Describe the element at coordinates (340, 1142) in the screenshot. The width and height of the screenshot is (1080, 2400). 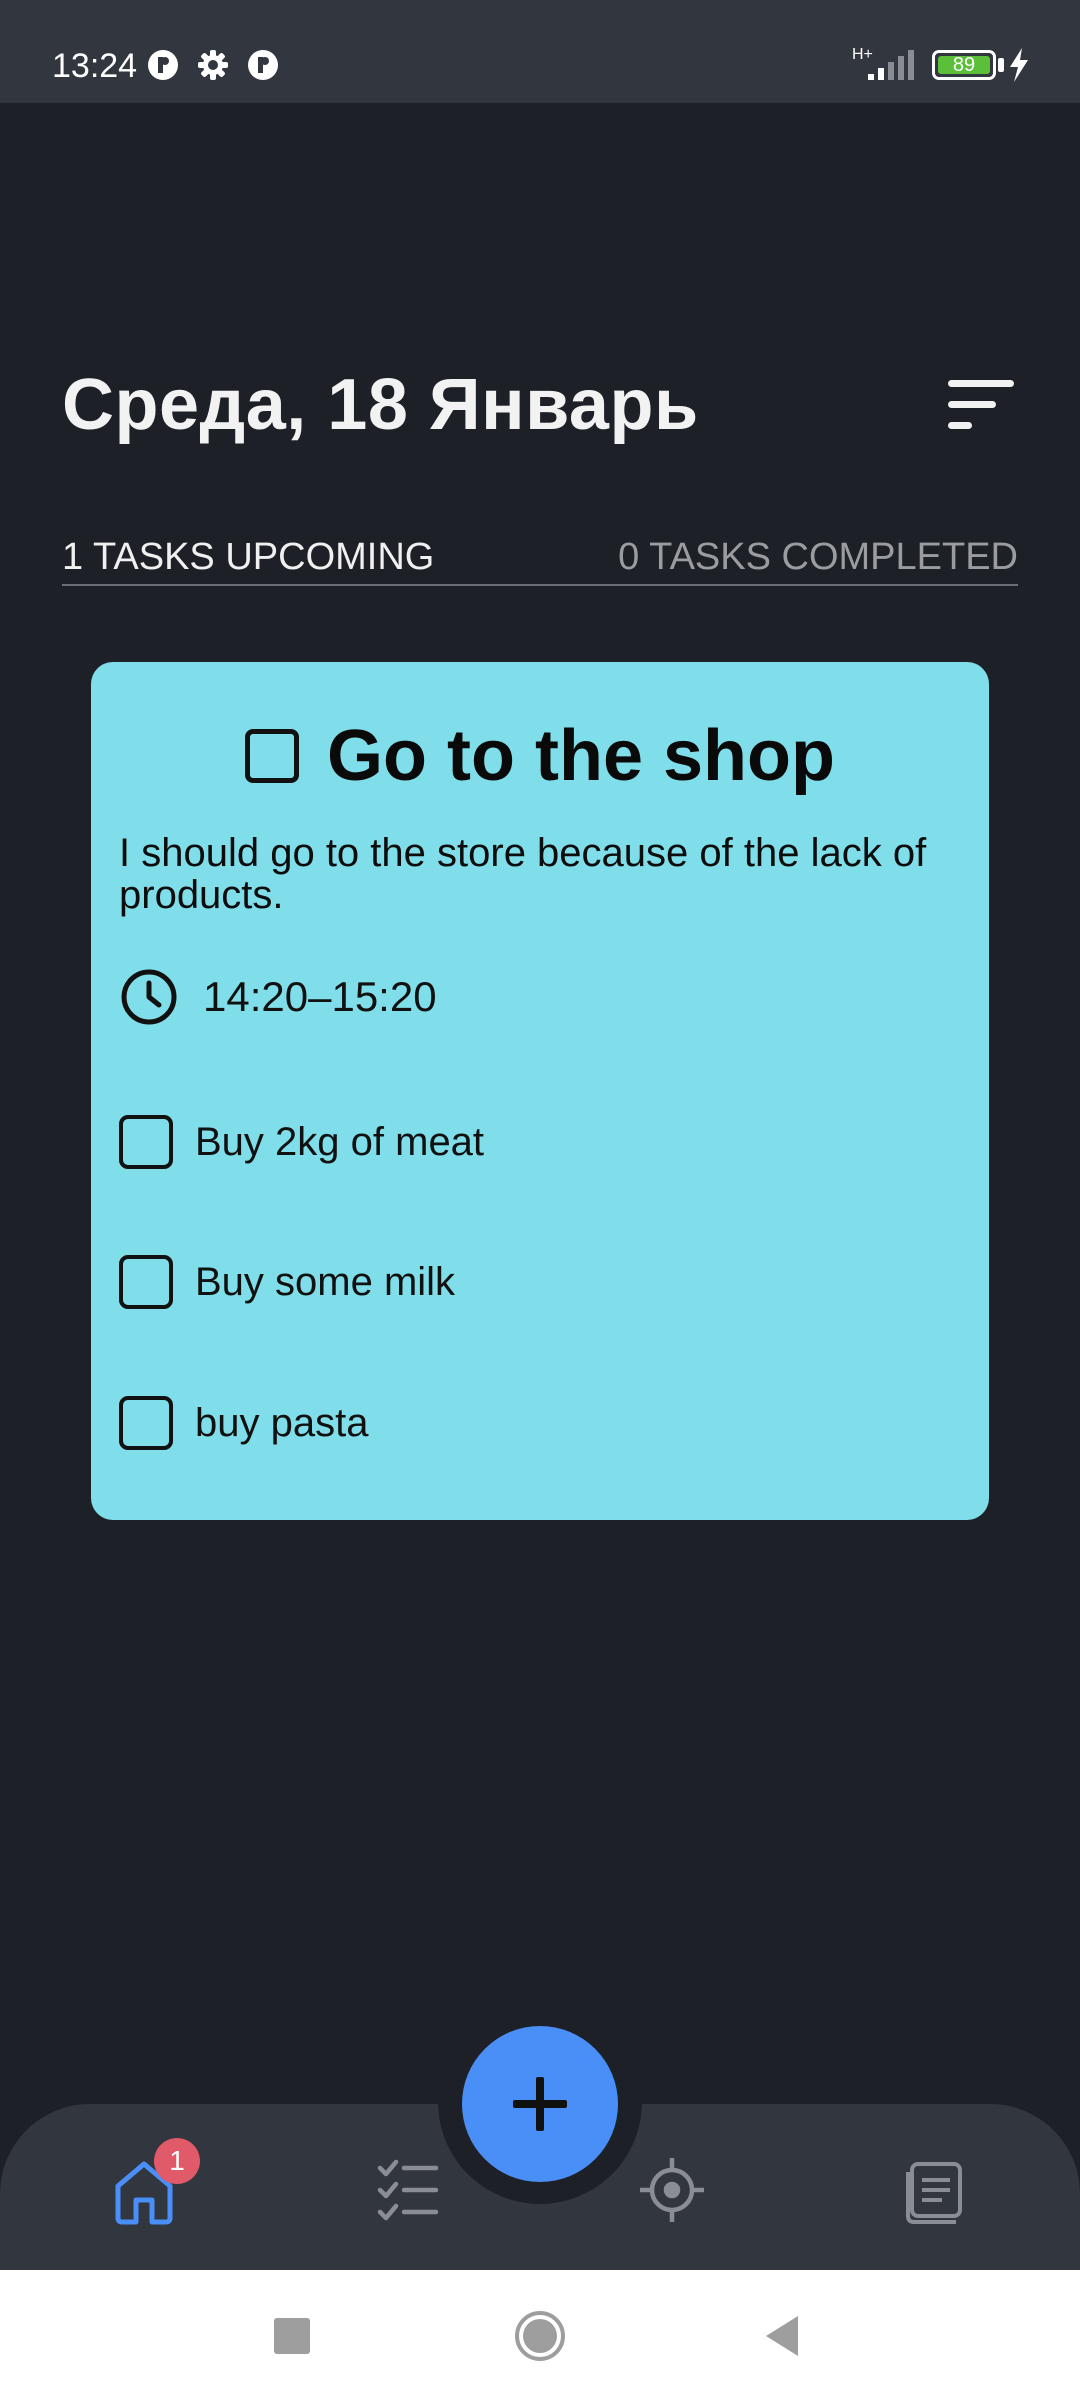
I see `subtask-label: Buy 2kg of meat` at that location.